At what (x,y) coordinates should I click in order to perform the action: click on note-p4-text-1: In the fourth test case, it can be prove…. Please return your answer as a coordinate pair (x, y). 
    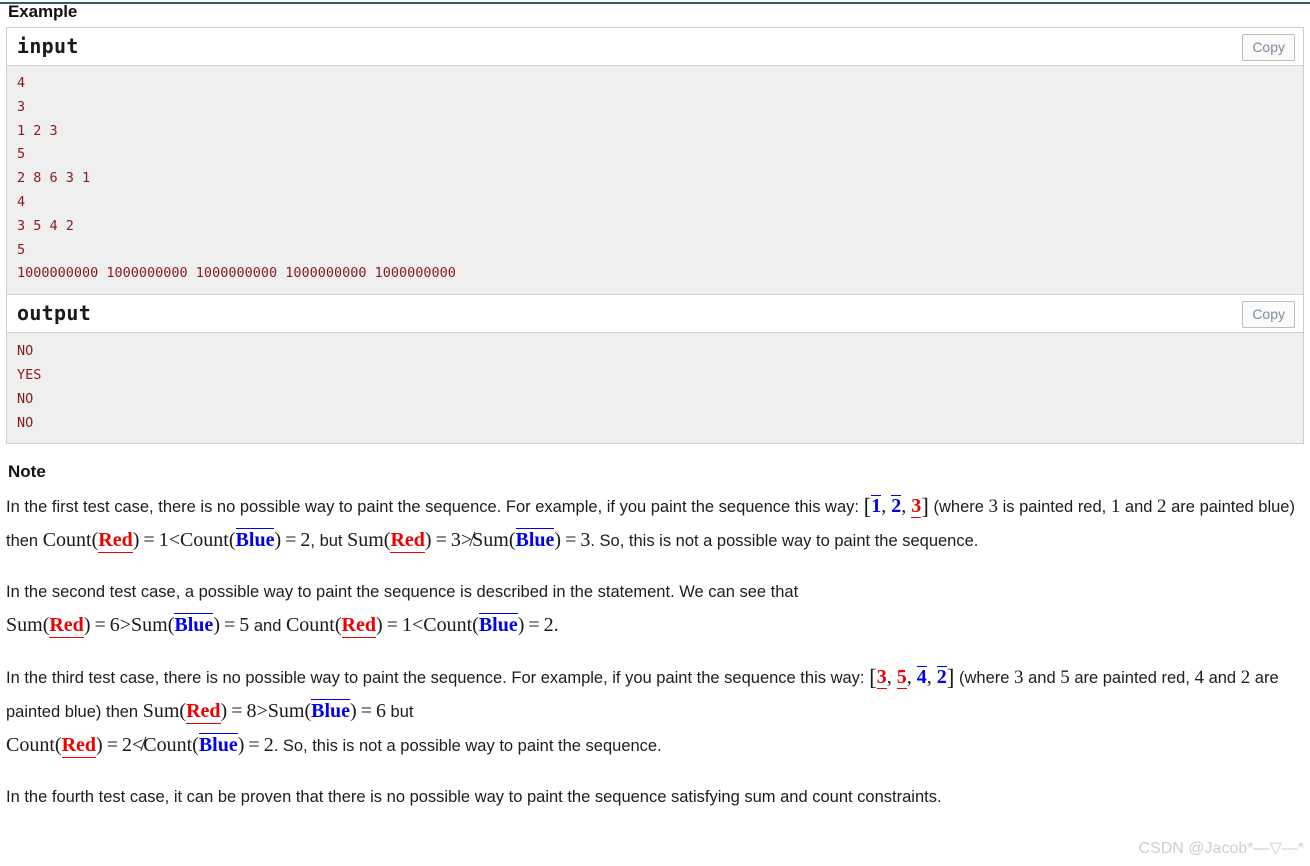
    Looking at the image, I should click on (474, 797).